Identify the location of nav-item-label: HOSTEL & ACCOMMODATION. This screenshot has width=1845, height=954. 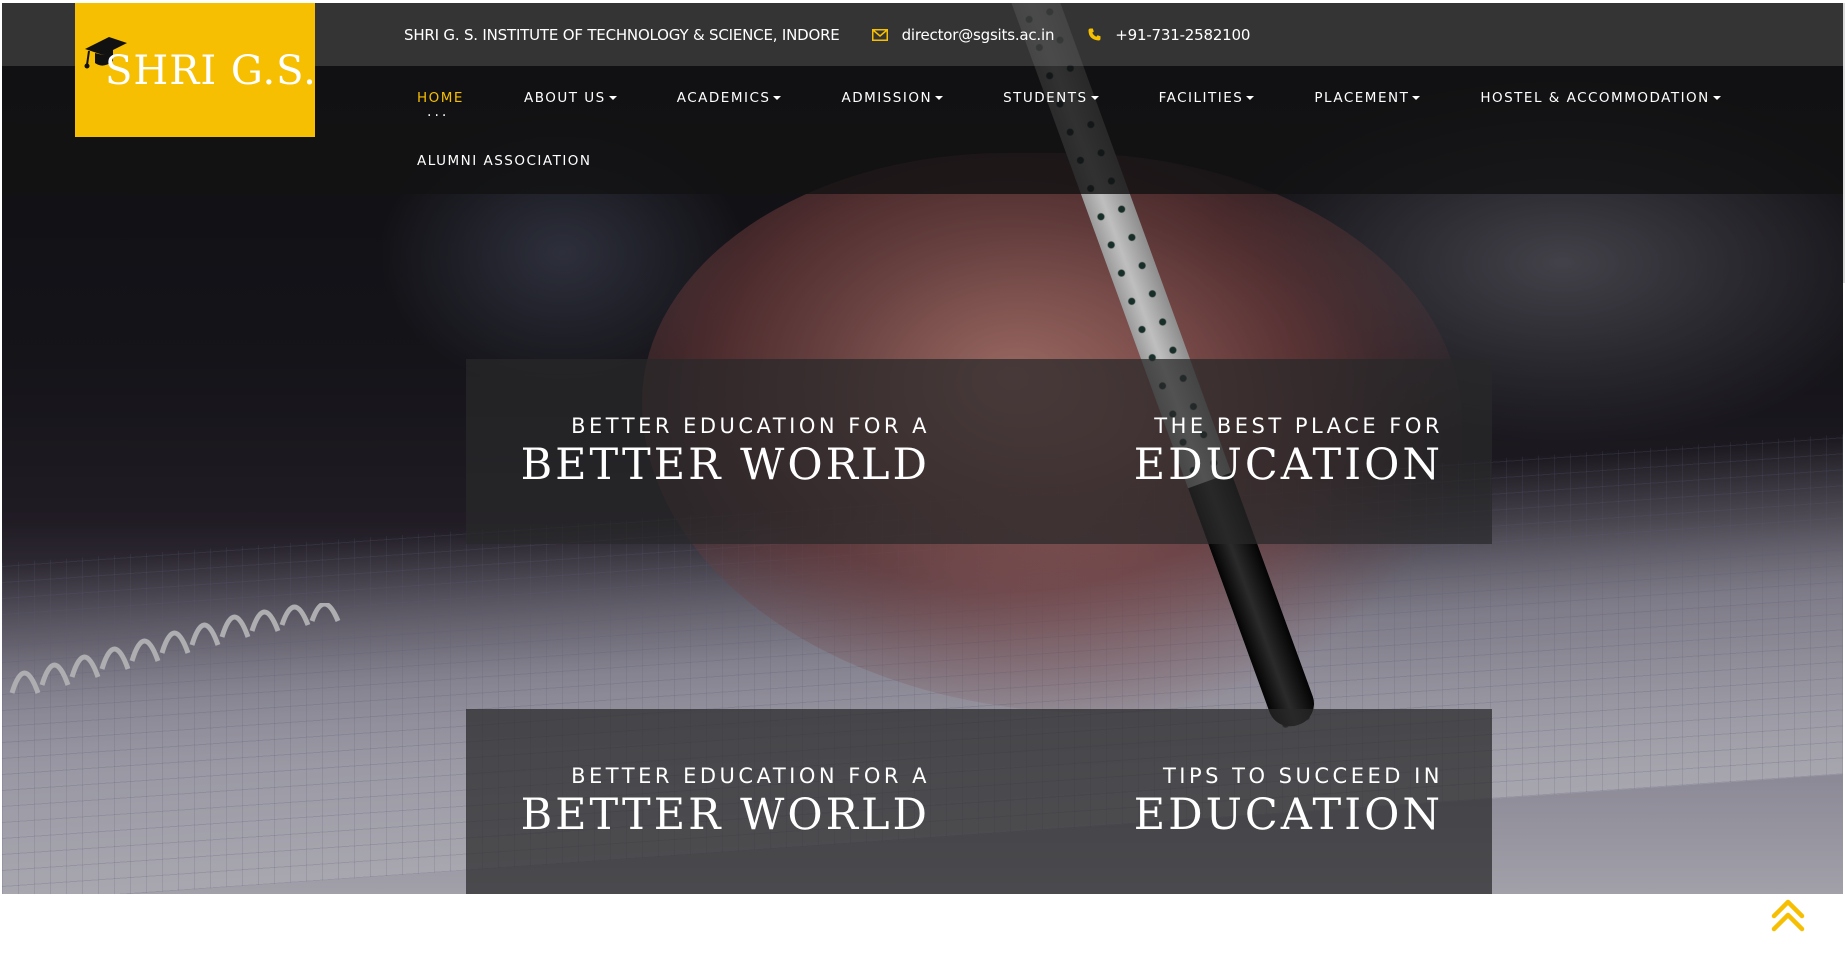
(1595, 97).